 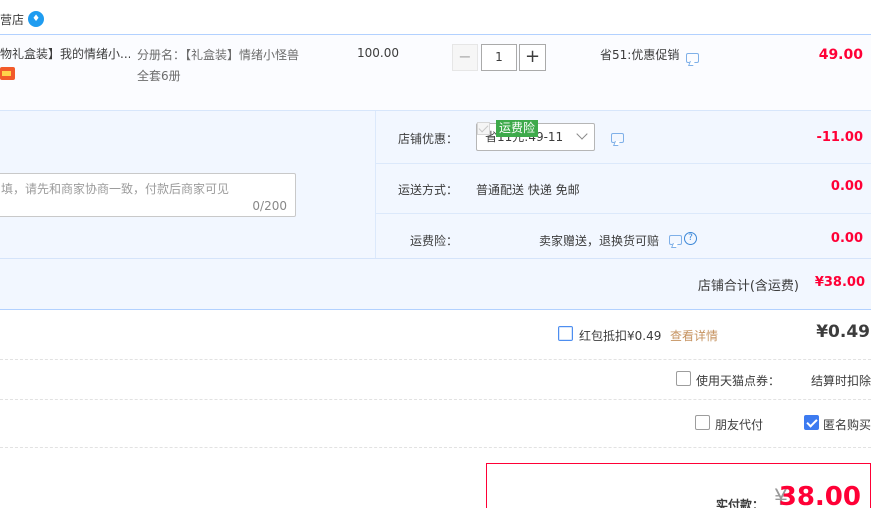 I want to click on shop-total-value: ¥38.00, so click(x=839, y=282).